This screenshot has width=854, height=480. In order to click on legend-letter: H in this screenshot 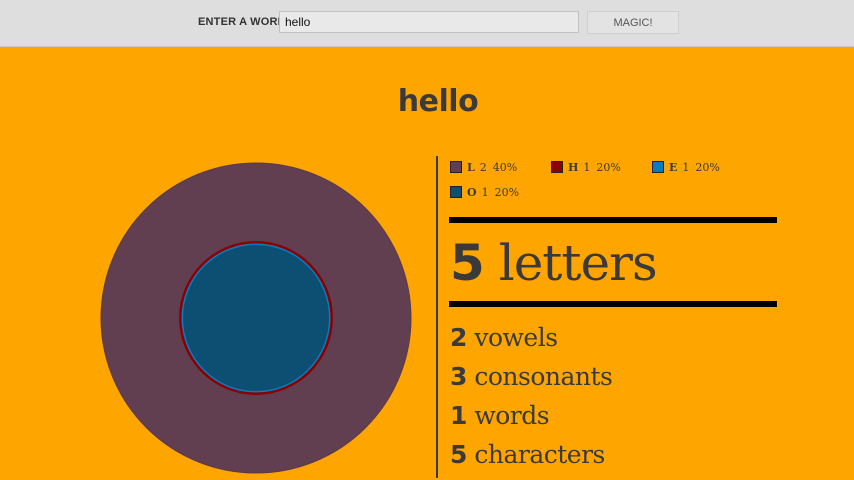, I will do `click(573, 167)`.